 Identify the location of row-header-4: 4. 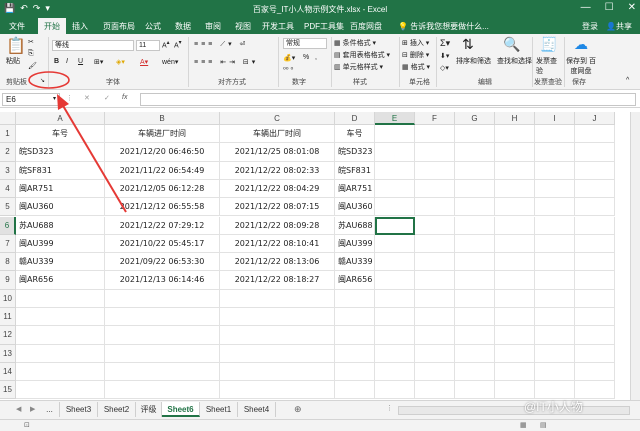
(8, 189).